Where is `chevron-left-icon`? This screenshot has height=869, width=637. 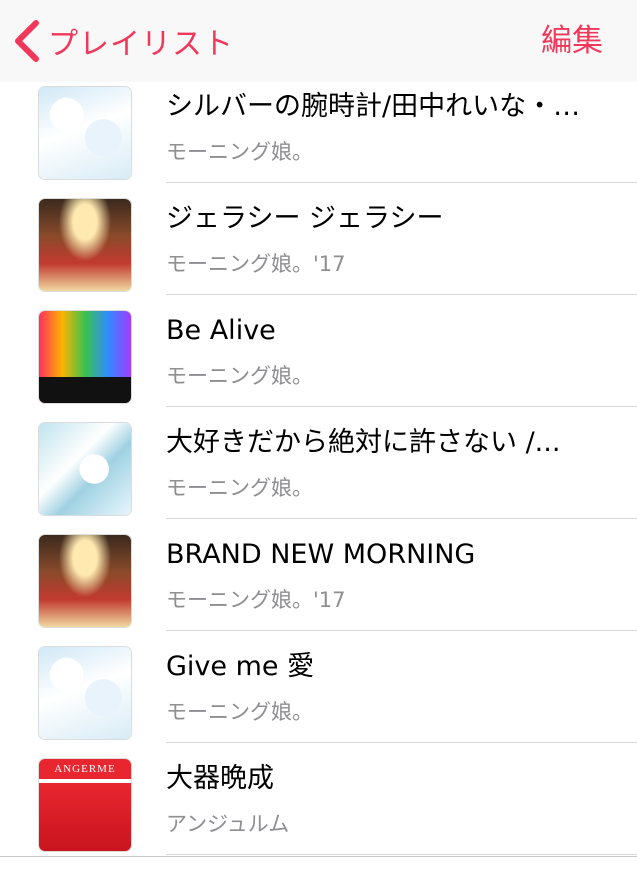
chevron-left-icon is located at coordinates (27, 41).